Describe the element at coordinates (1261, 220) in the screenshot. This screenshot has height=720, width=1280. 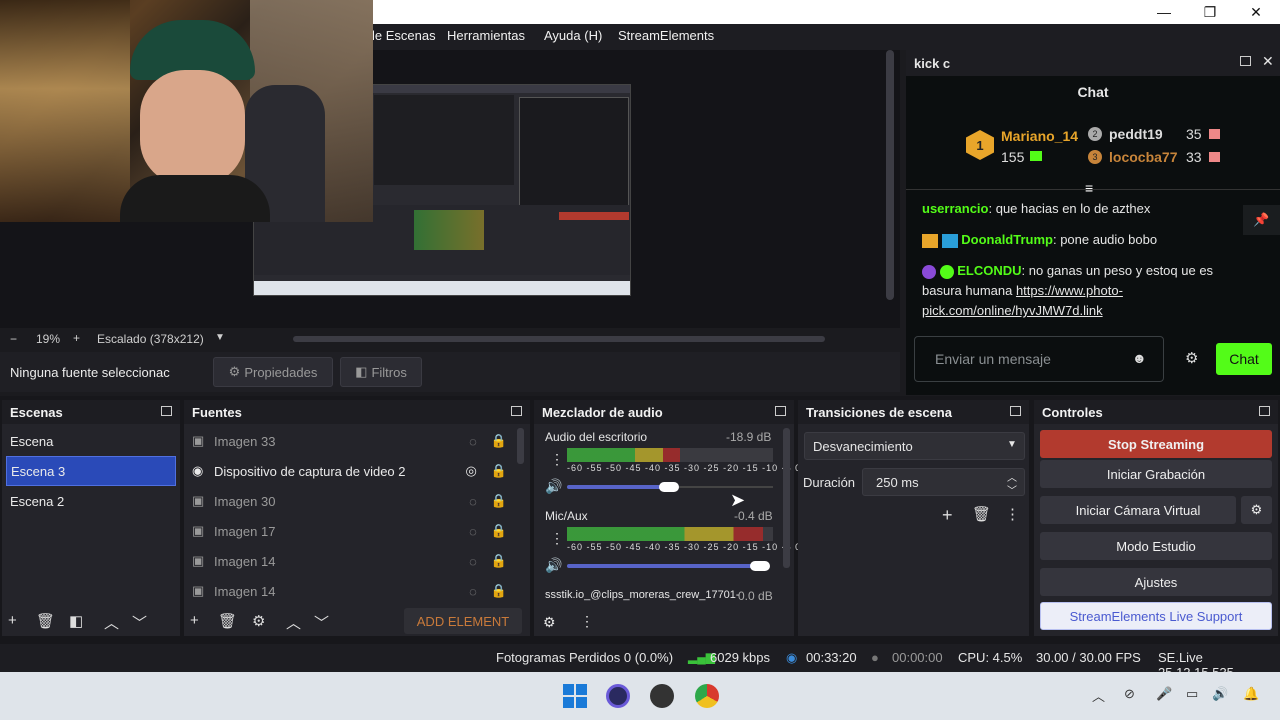
I see `pin-icon: 📌` at that location.